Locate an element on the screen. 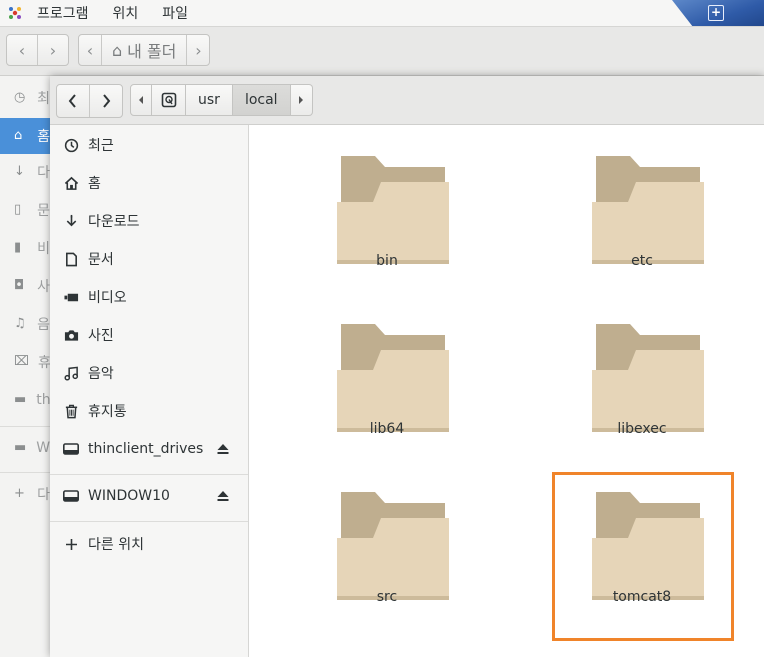  bg-sidebar-label: 다 is located at coordinates (43, 495).